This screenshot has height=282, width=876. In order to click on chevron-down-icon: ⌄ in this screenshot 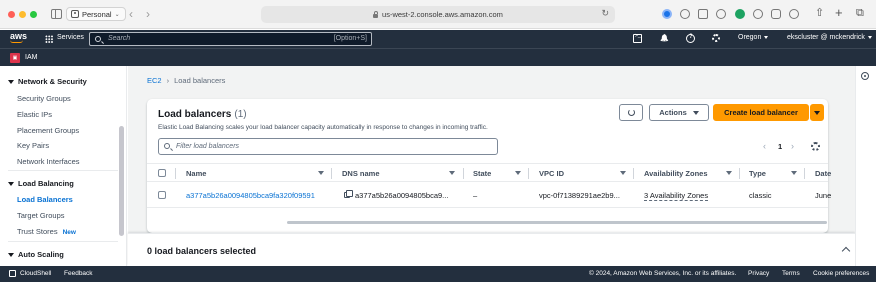, I will do `click(117, 14)`.